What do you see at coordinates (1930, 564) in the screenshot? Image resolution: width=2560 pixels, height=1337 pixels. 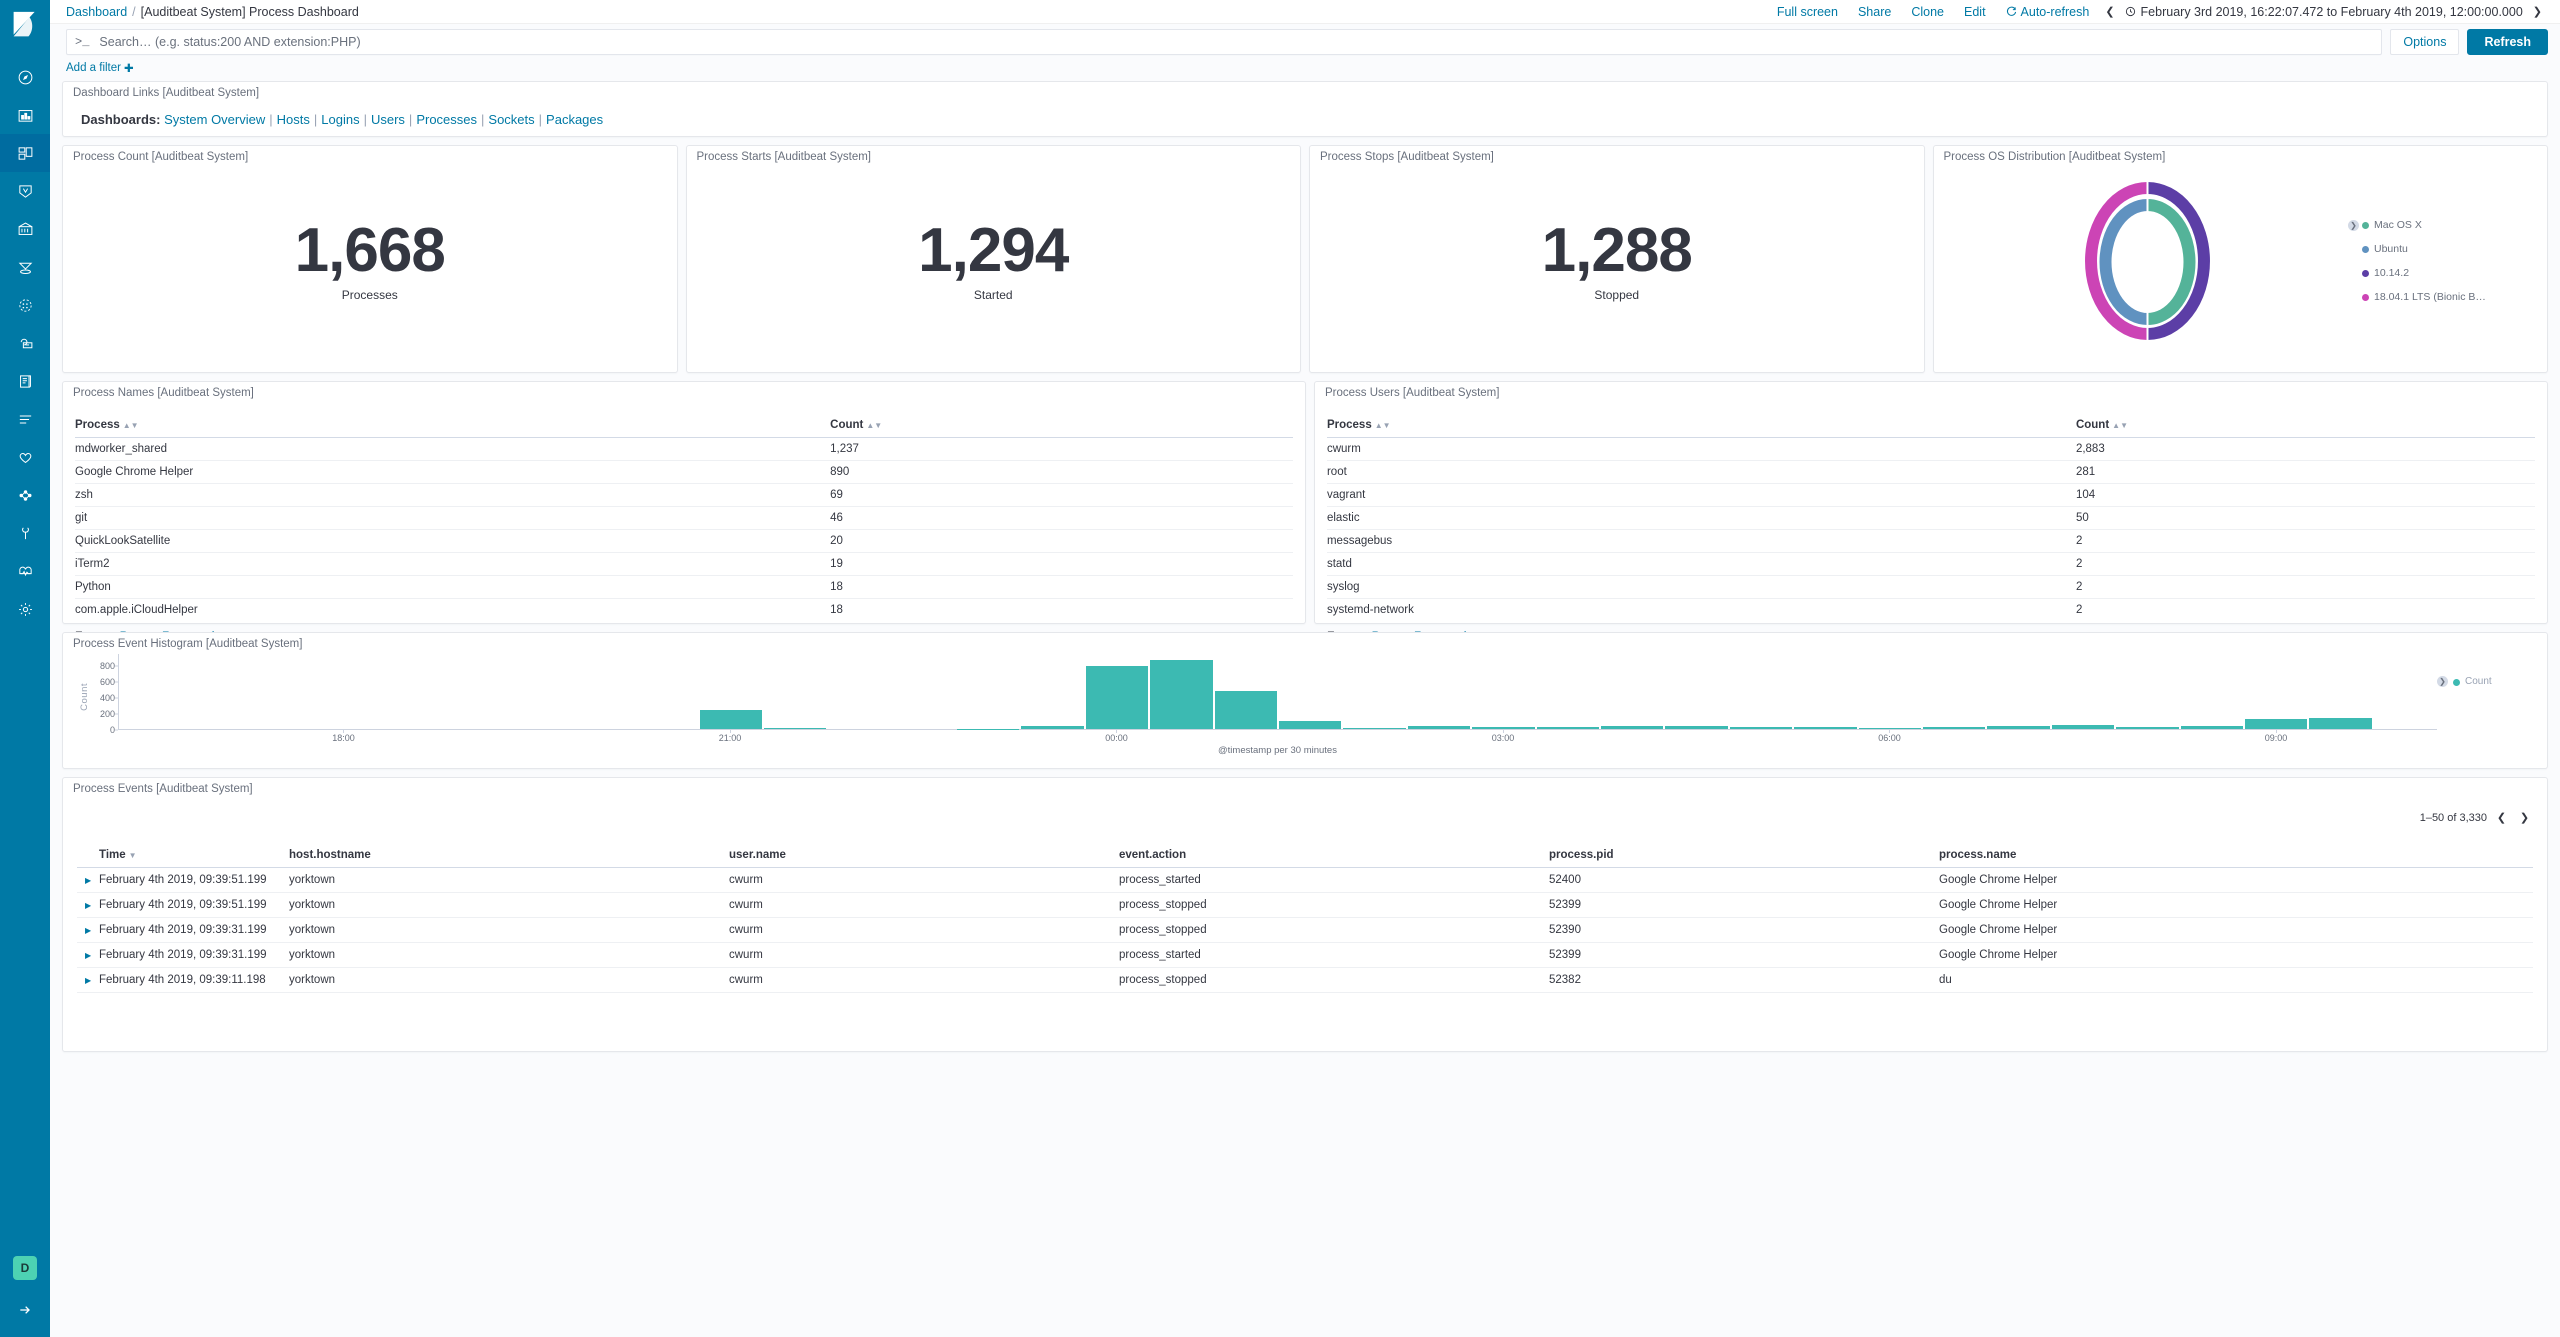 I see `table-row: statd 2` at bounding box center [1930, 564].